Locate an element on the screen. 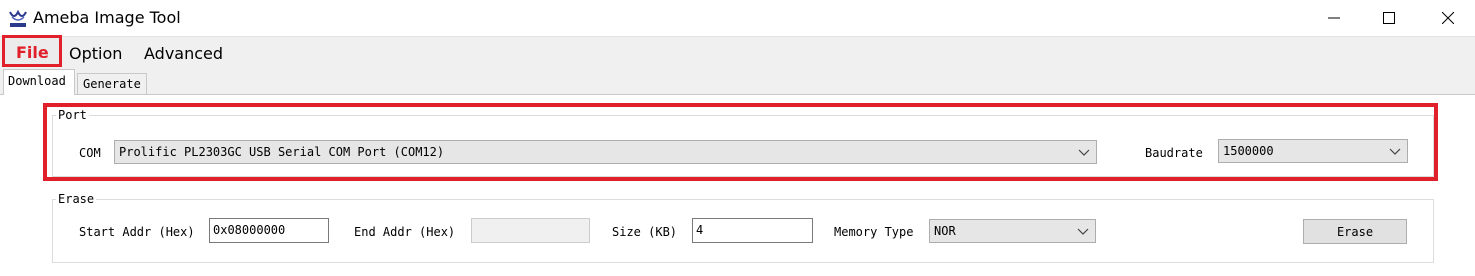 The image size is (1475, 276). start-addr-label: Start Addr (Hex) is located at coordinates (137, 232).